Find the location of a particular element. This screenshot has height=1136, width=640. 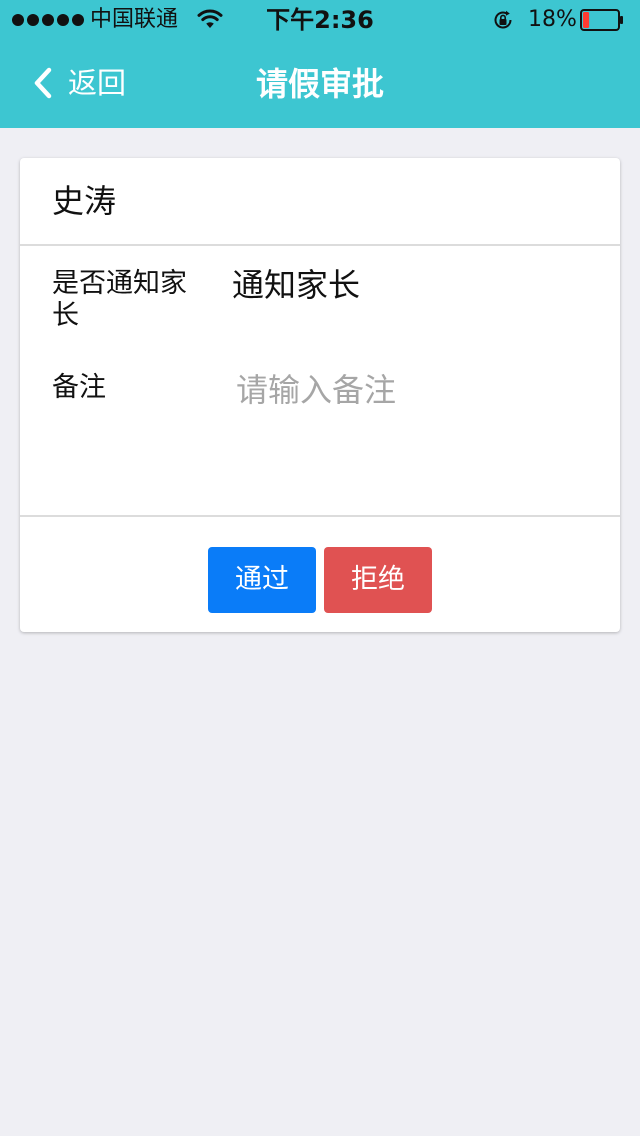

status-bar: 中国联通 下午2:36 18% is located at coordinates (320, 20).